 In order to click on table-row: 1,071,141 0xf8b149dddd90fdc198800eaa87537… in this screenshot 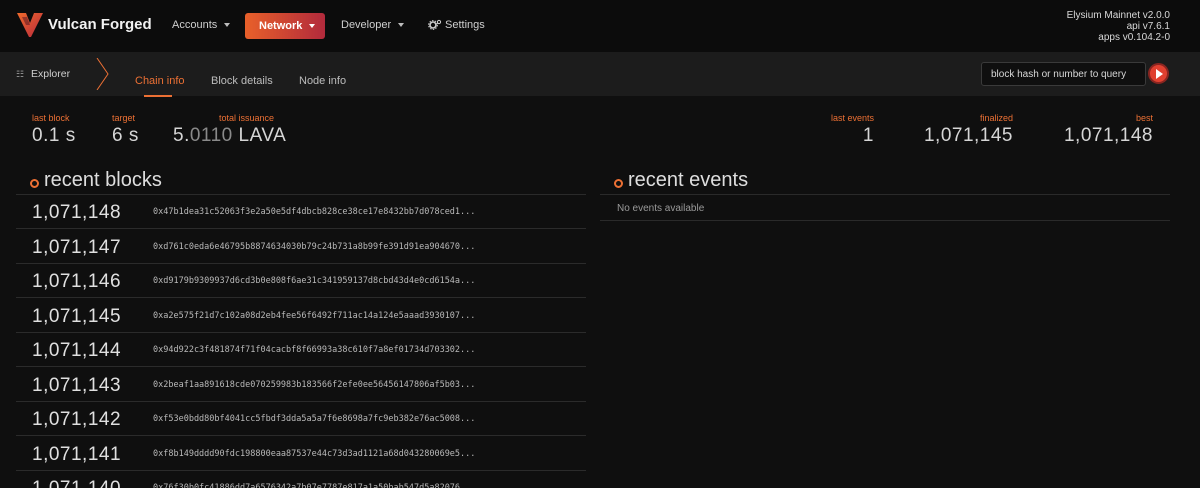, I will do `click(301, 454)`.